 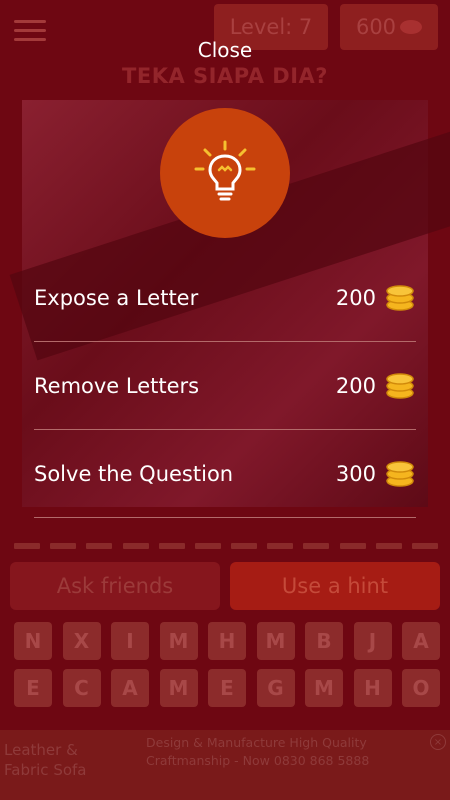 I want to click on ad-title-line: Fabric Sofa, so click(x=45, y=770).